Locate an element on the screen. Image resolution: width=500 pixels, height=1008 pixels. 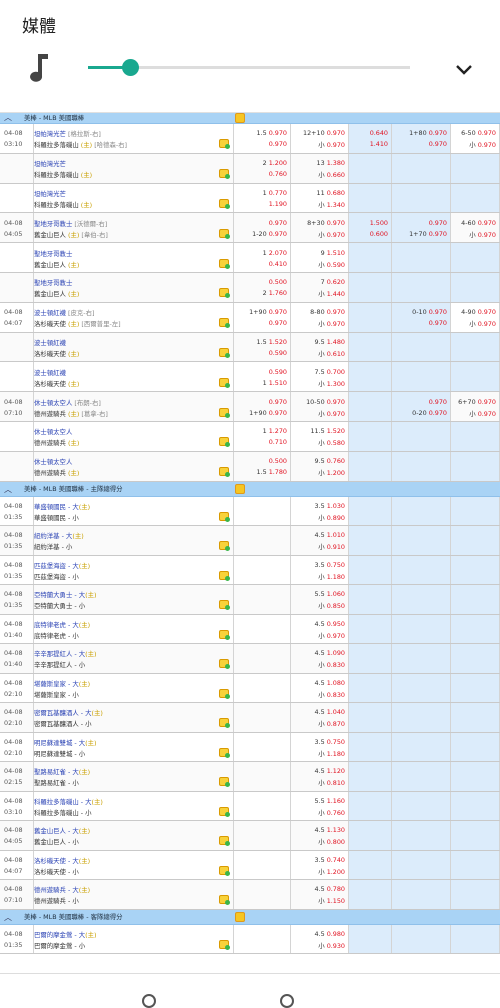
odds-line: 4.5 1.080 is located at coordinates (330, 683).